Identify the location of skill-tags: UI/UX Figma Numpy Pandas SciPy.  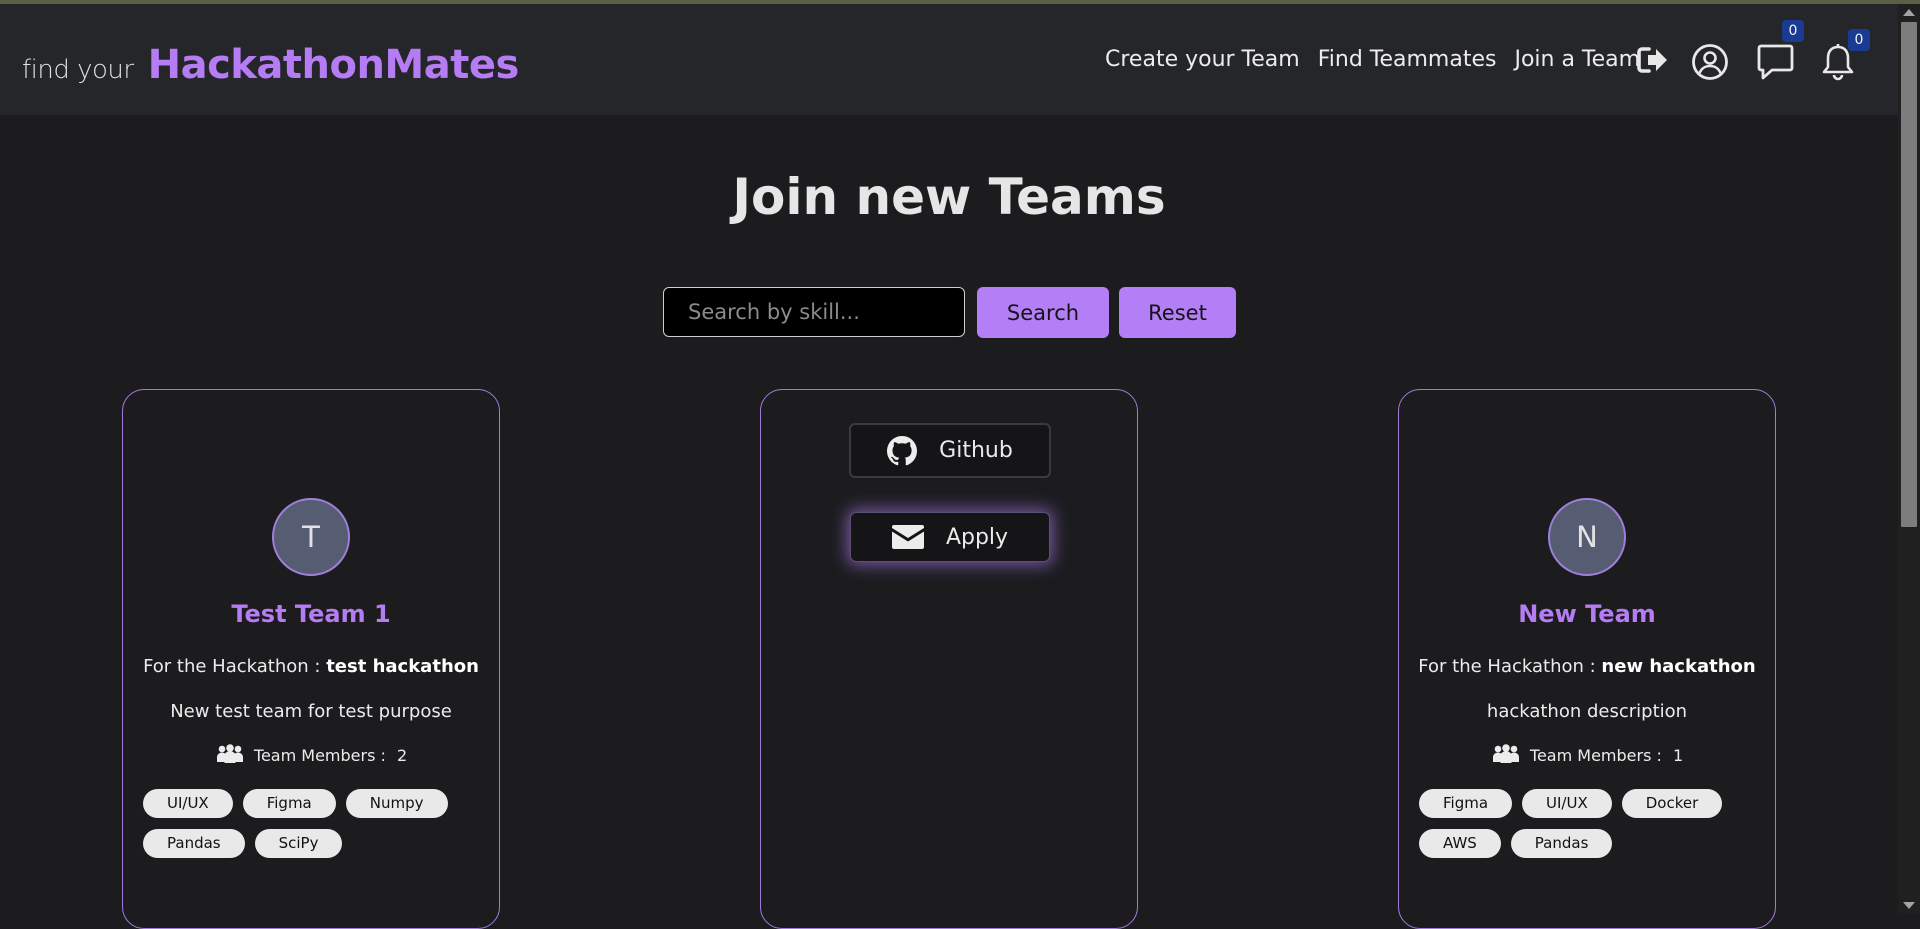
(313, 823).